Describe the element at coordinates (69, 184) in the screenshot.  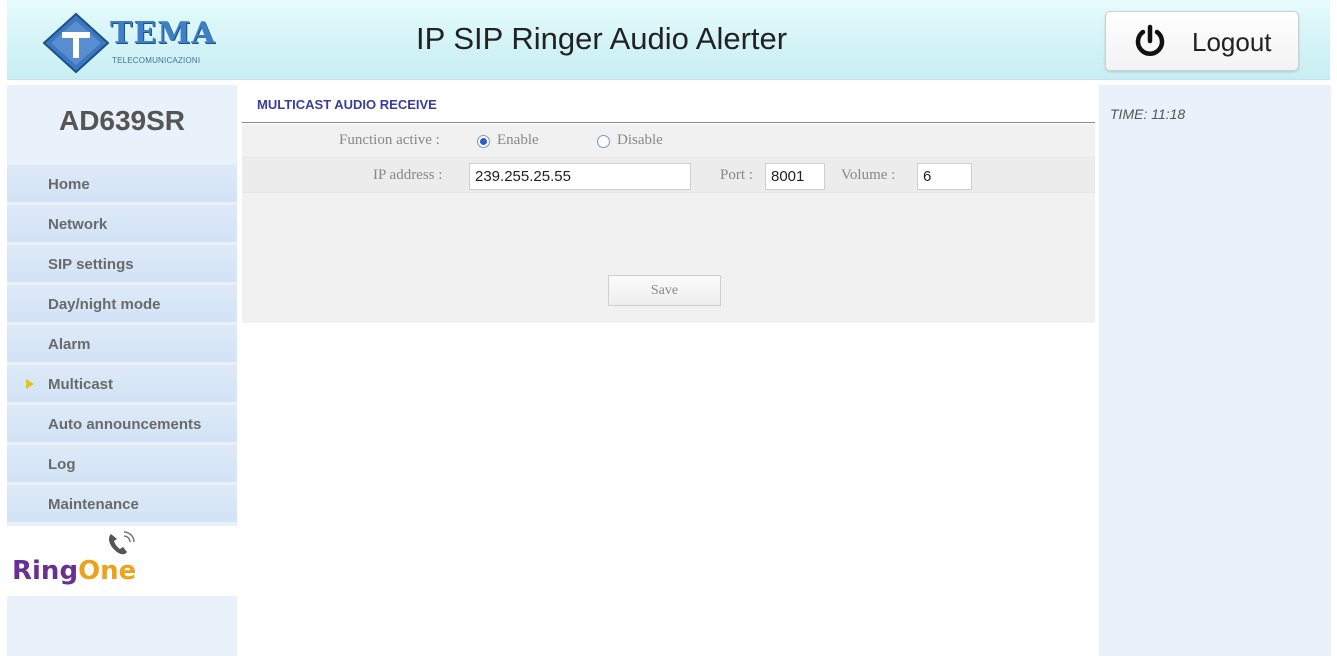
I see `sidebar-item-label: Home` at that location.